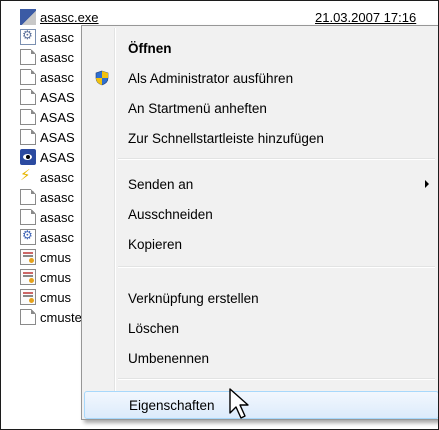 This screenshot has height=430, width=439. Describe the element at coordinates (261, 214) in the screenshot. I see `menu-item-cut: Ausschneiden` at that location.